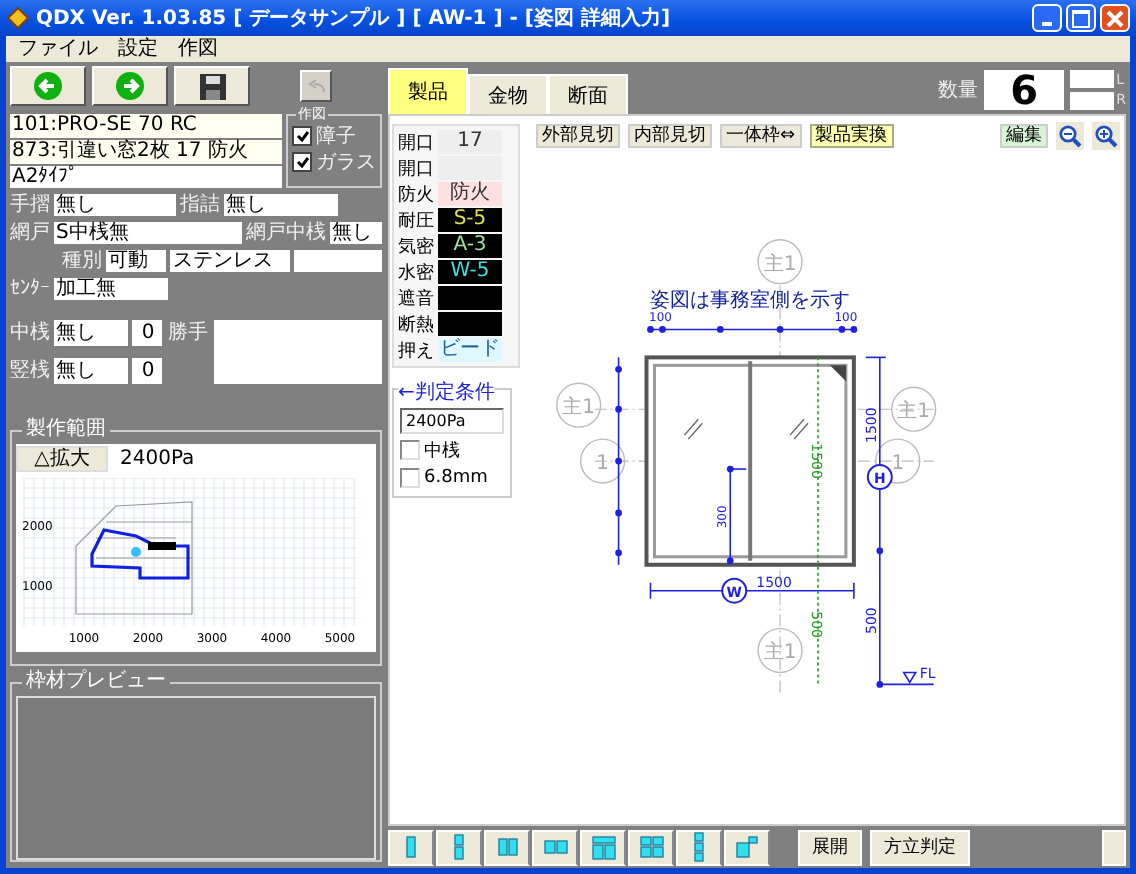 The width and height of the screenshot is (1136, 874). Describe the element at coordinates (146, 177) in the screenshot. I see `variant-field: A2ﾀｲﾌﾟ` at that location.